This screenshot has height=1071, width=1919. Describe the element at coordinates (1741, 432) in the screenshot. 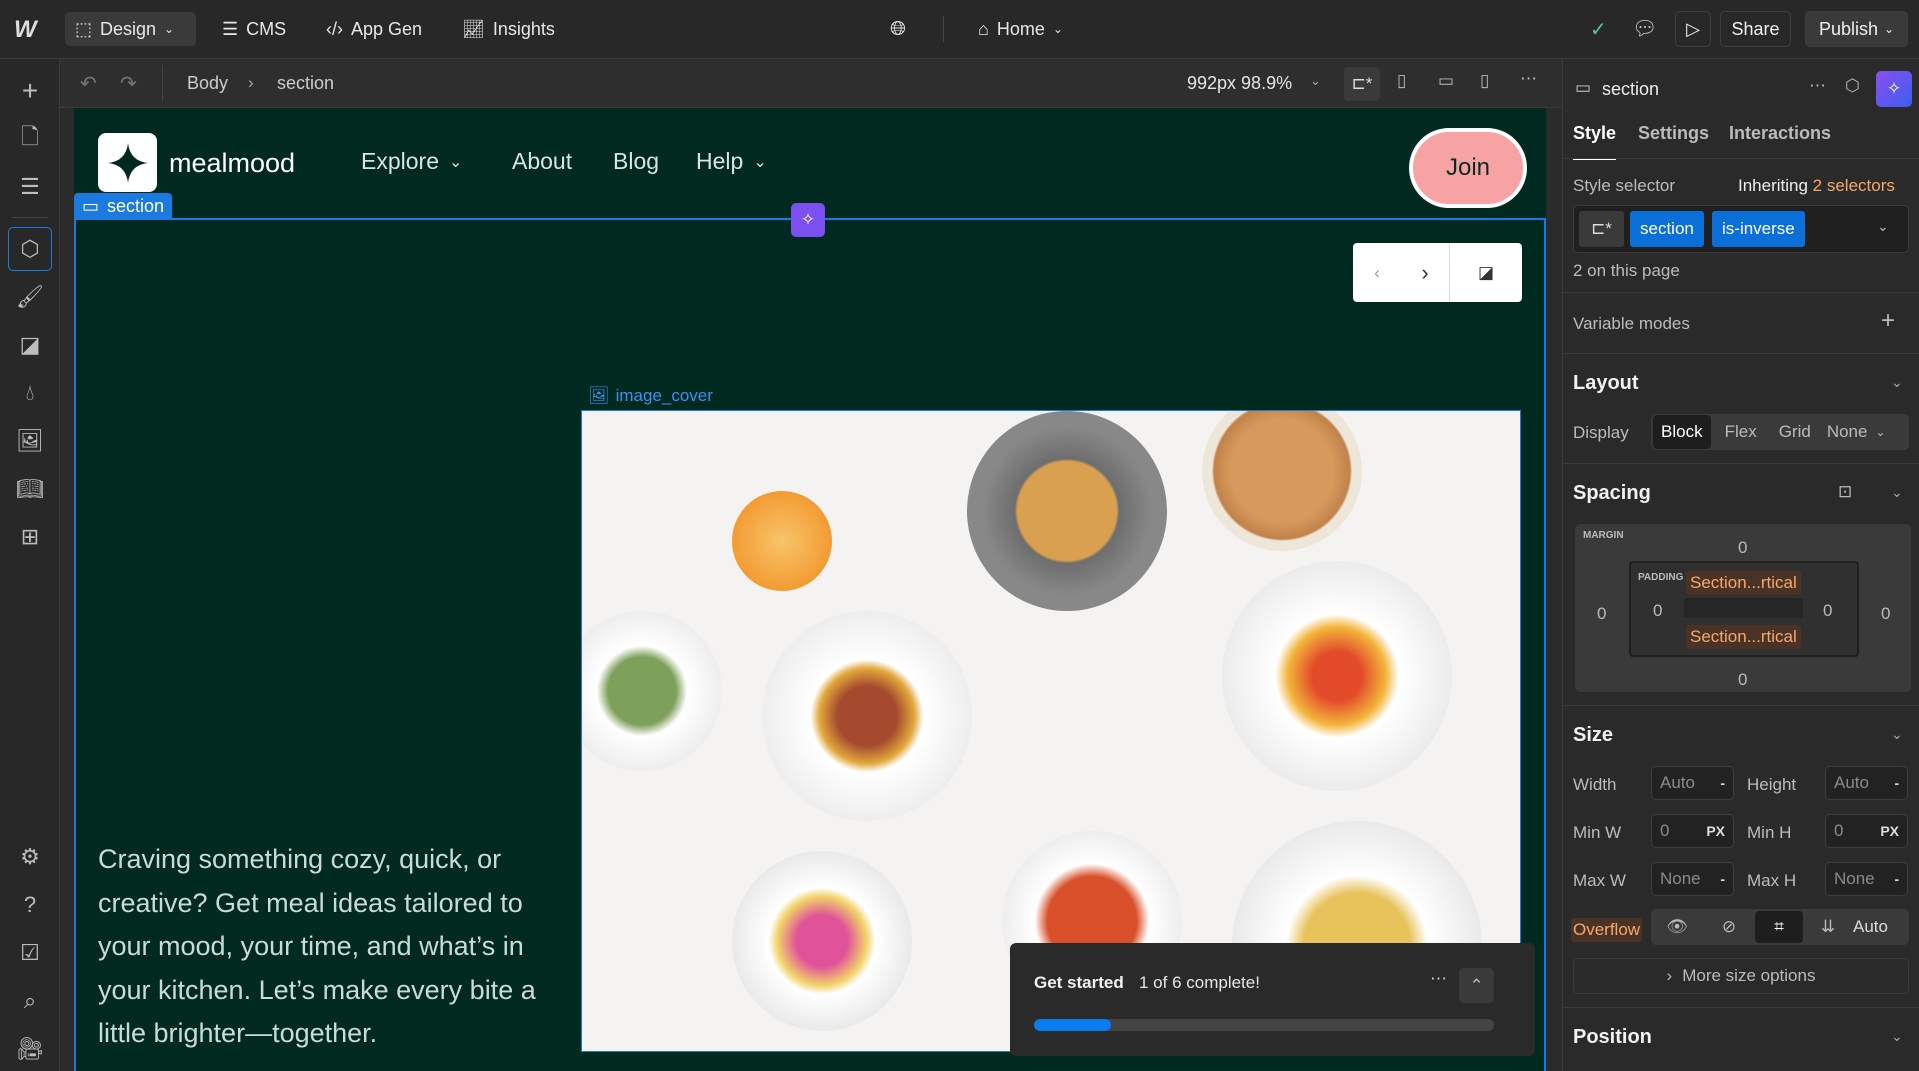

I see `display-flex: Flex` at that location.